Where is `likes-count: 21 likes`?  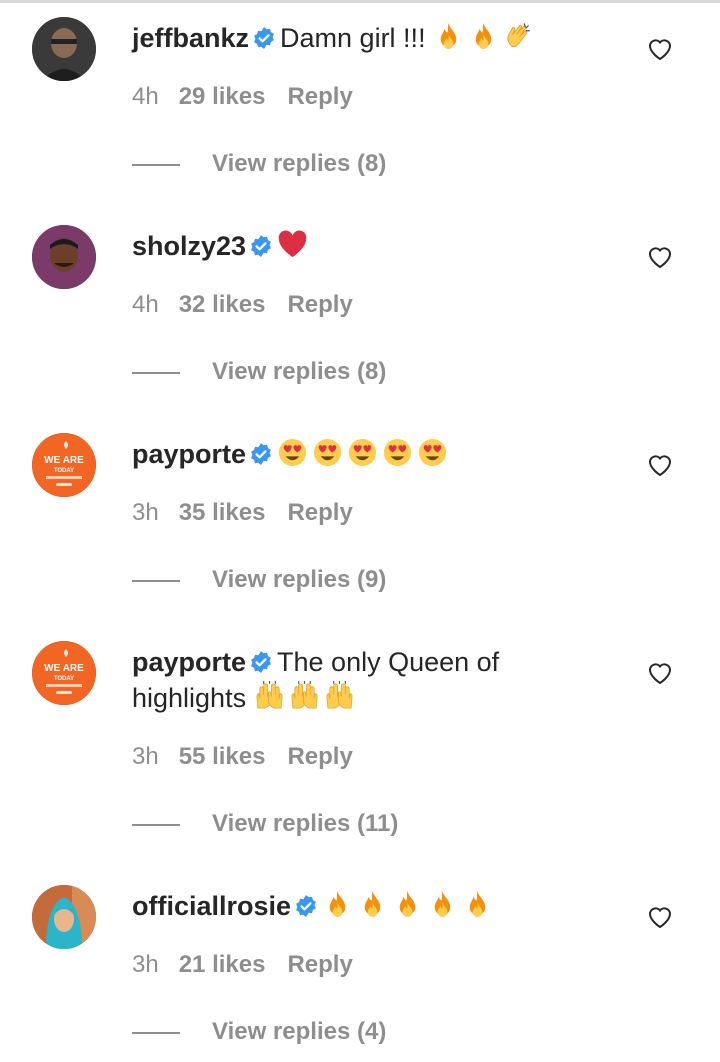
likes-count: 21 likes is located at coordinates (222, 964).